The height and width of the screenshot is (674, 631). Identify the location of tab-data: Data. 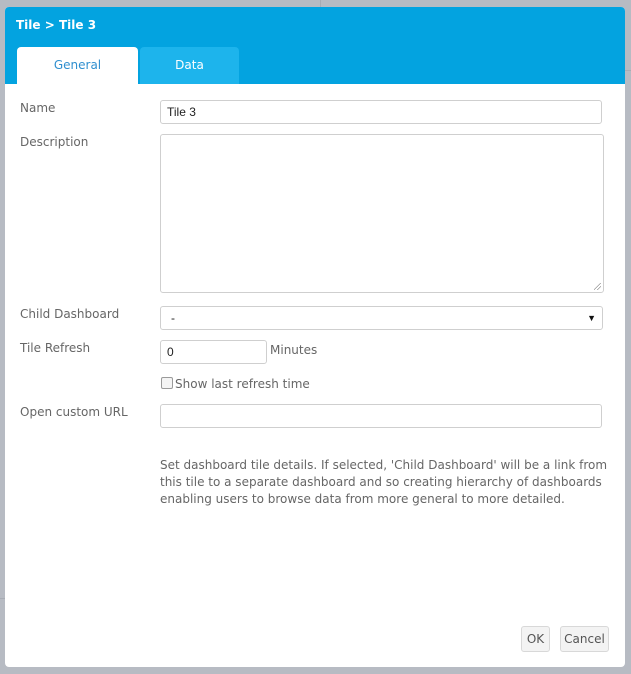
(189, 65).